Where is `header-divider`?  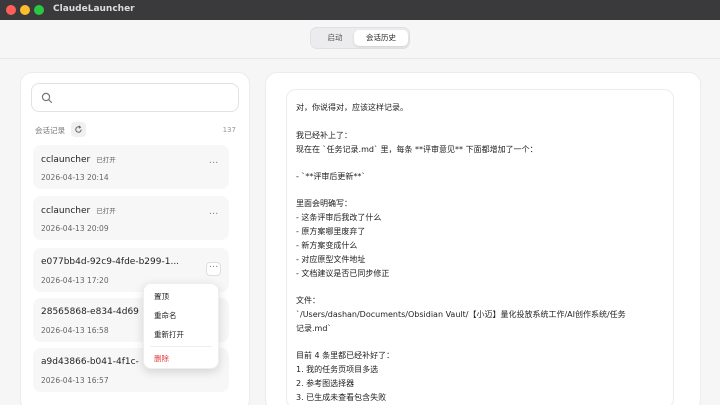 header-divider is located at coordinates (360, 58).